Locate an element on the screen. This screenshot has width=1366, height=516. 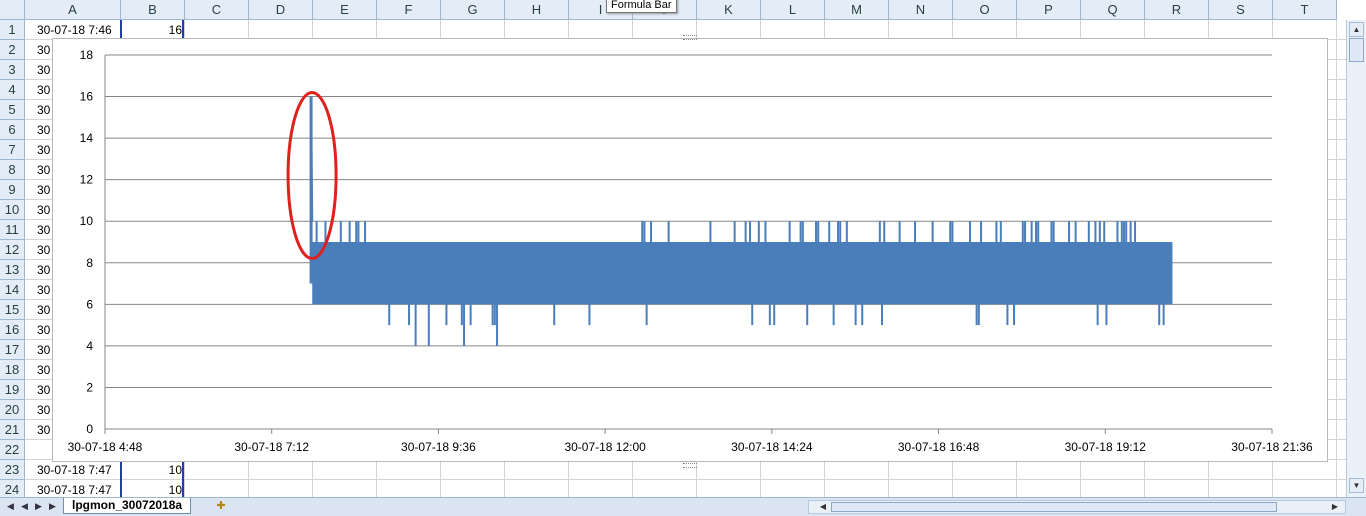
cell-a11-partial: 30 is located at coordinates (44, 230).